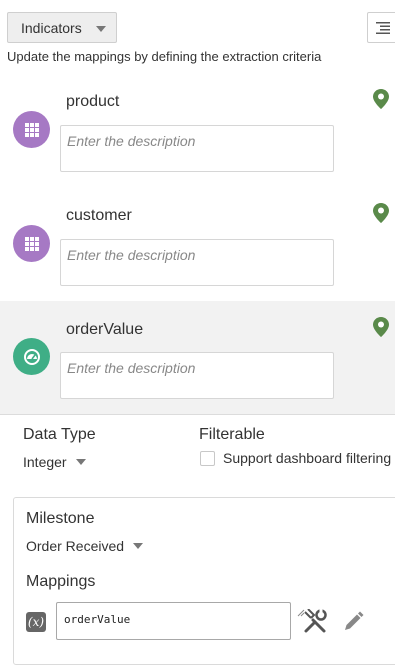 This screenshot has height=666, width=395. Describe the element at coordinates (353, 622) in the screenshot. I see `pencil-icon` at that location.